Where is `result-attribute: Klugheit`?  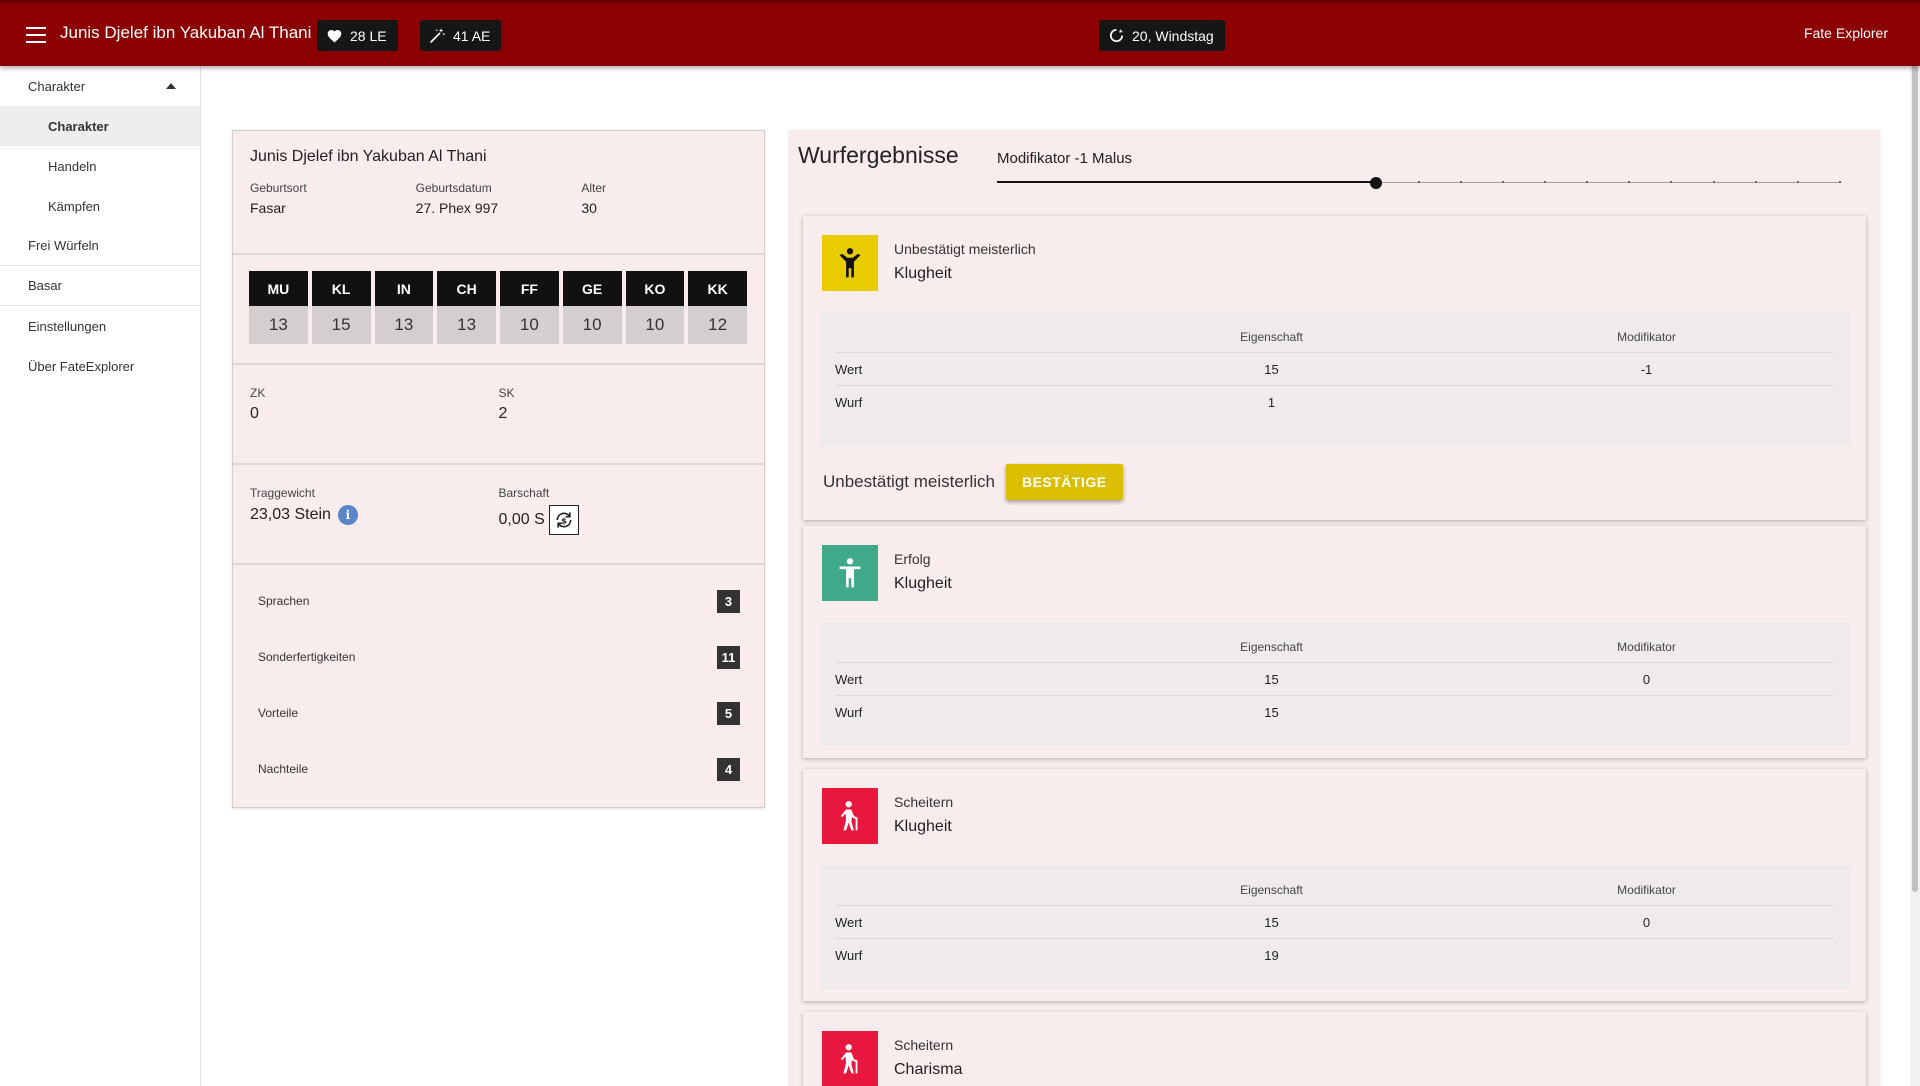
result-attribute: Klugheit is located at coordinates (923, 273).